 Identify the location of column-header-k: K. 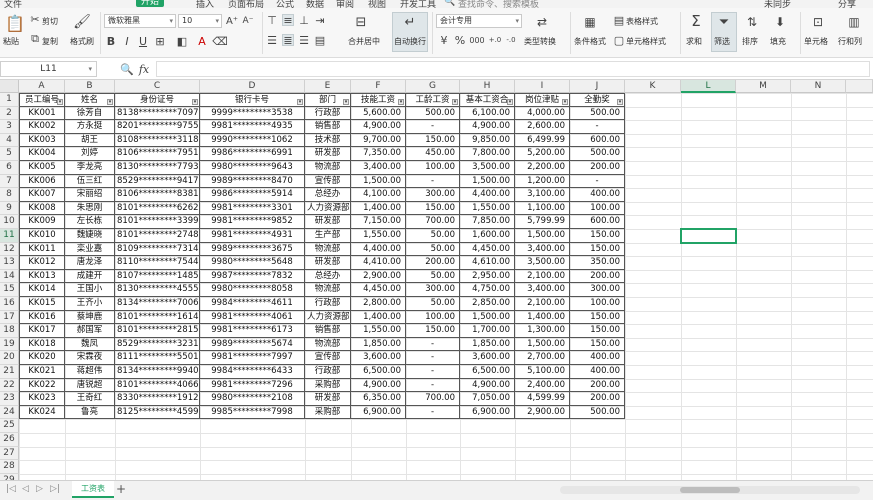
(653, 86).